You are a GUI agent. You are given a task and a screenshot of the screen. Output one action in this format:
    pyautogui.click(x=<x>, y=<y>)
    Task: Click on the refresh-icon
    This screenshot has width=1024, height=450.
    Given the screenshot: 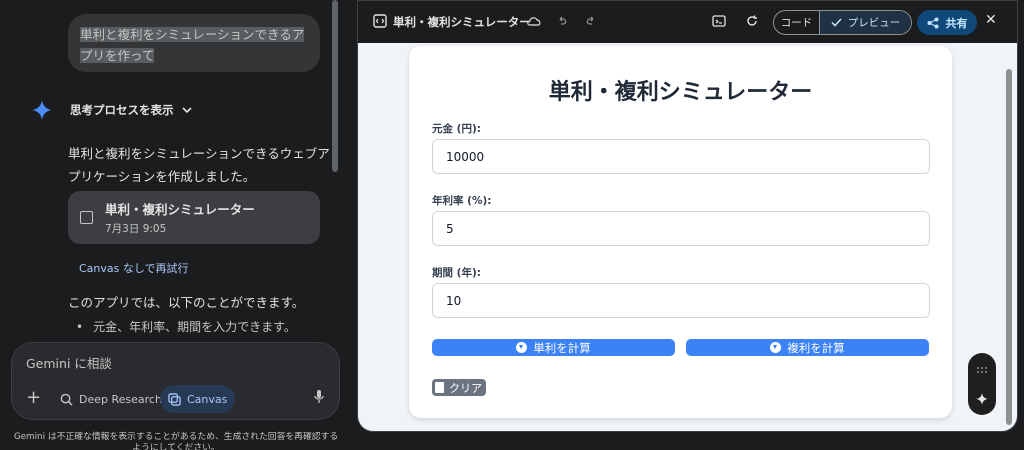 What is the action you would take?
    pyautogui.click(x=752, y=21)
    